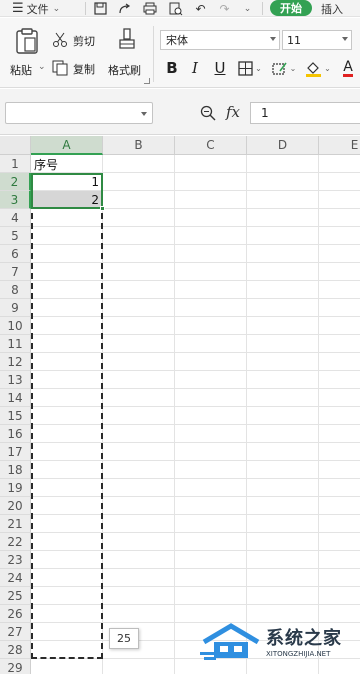 The width and height of the screenshot is (360, 674). I want to click on format-painter-label: 格式刷, so click(124, 70).